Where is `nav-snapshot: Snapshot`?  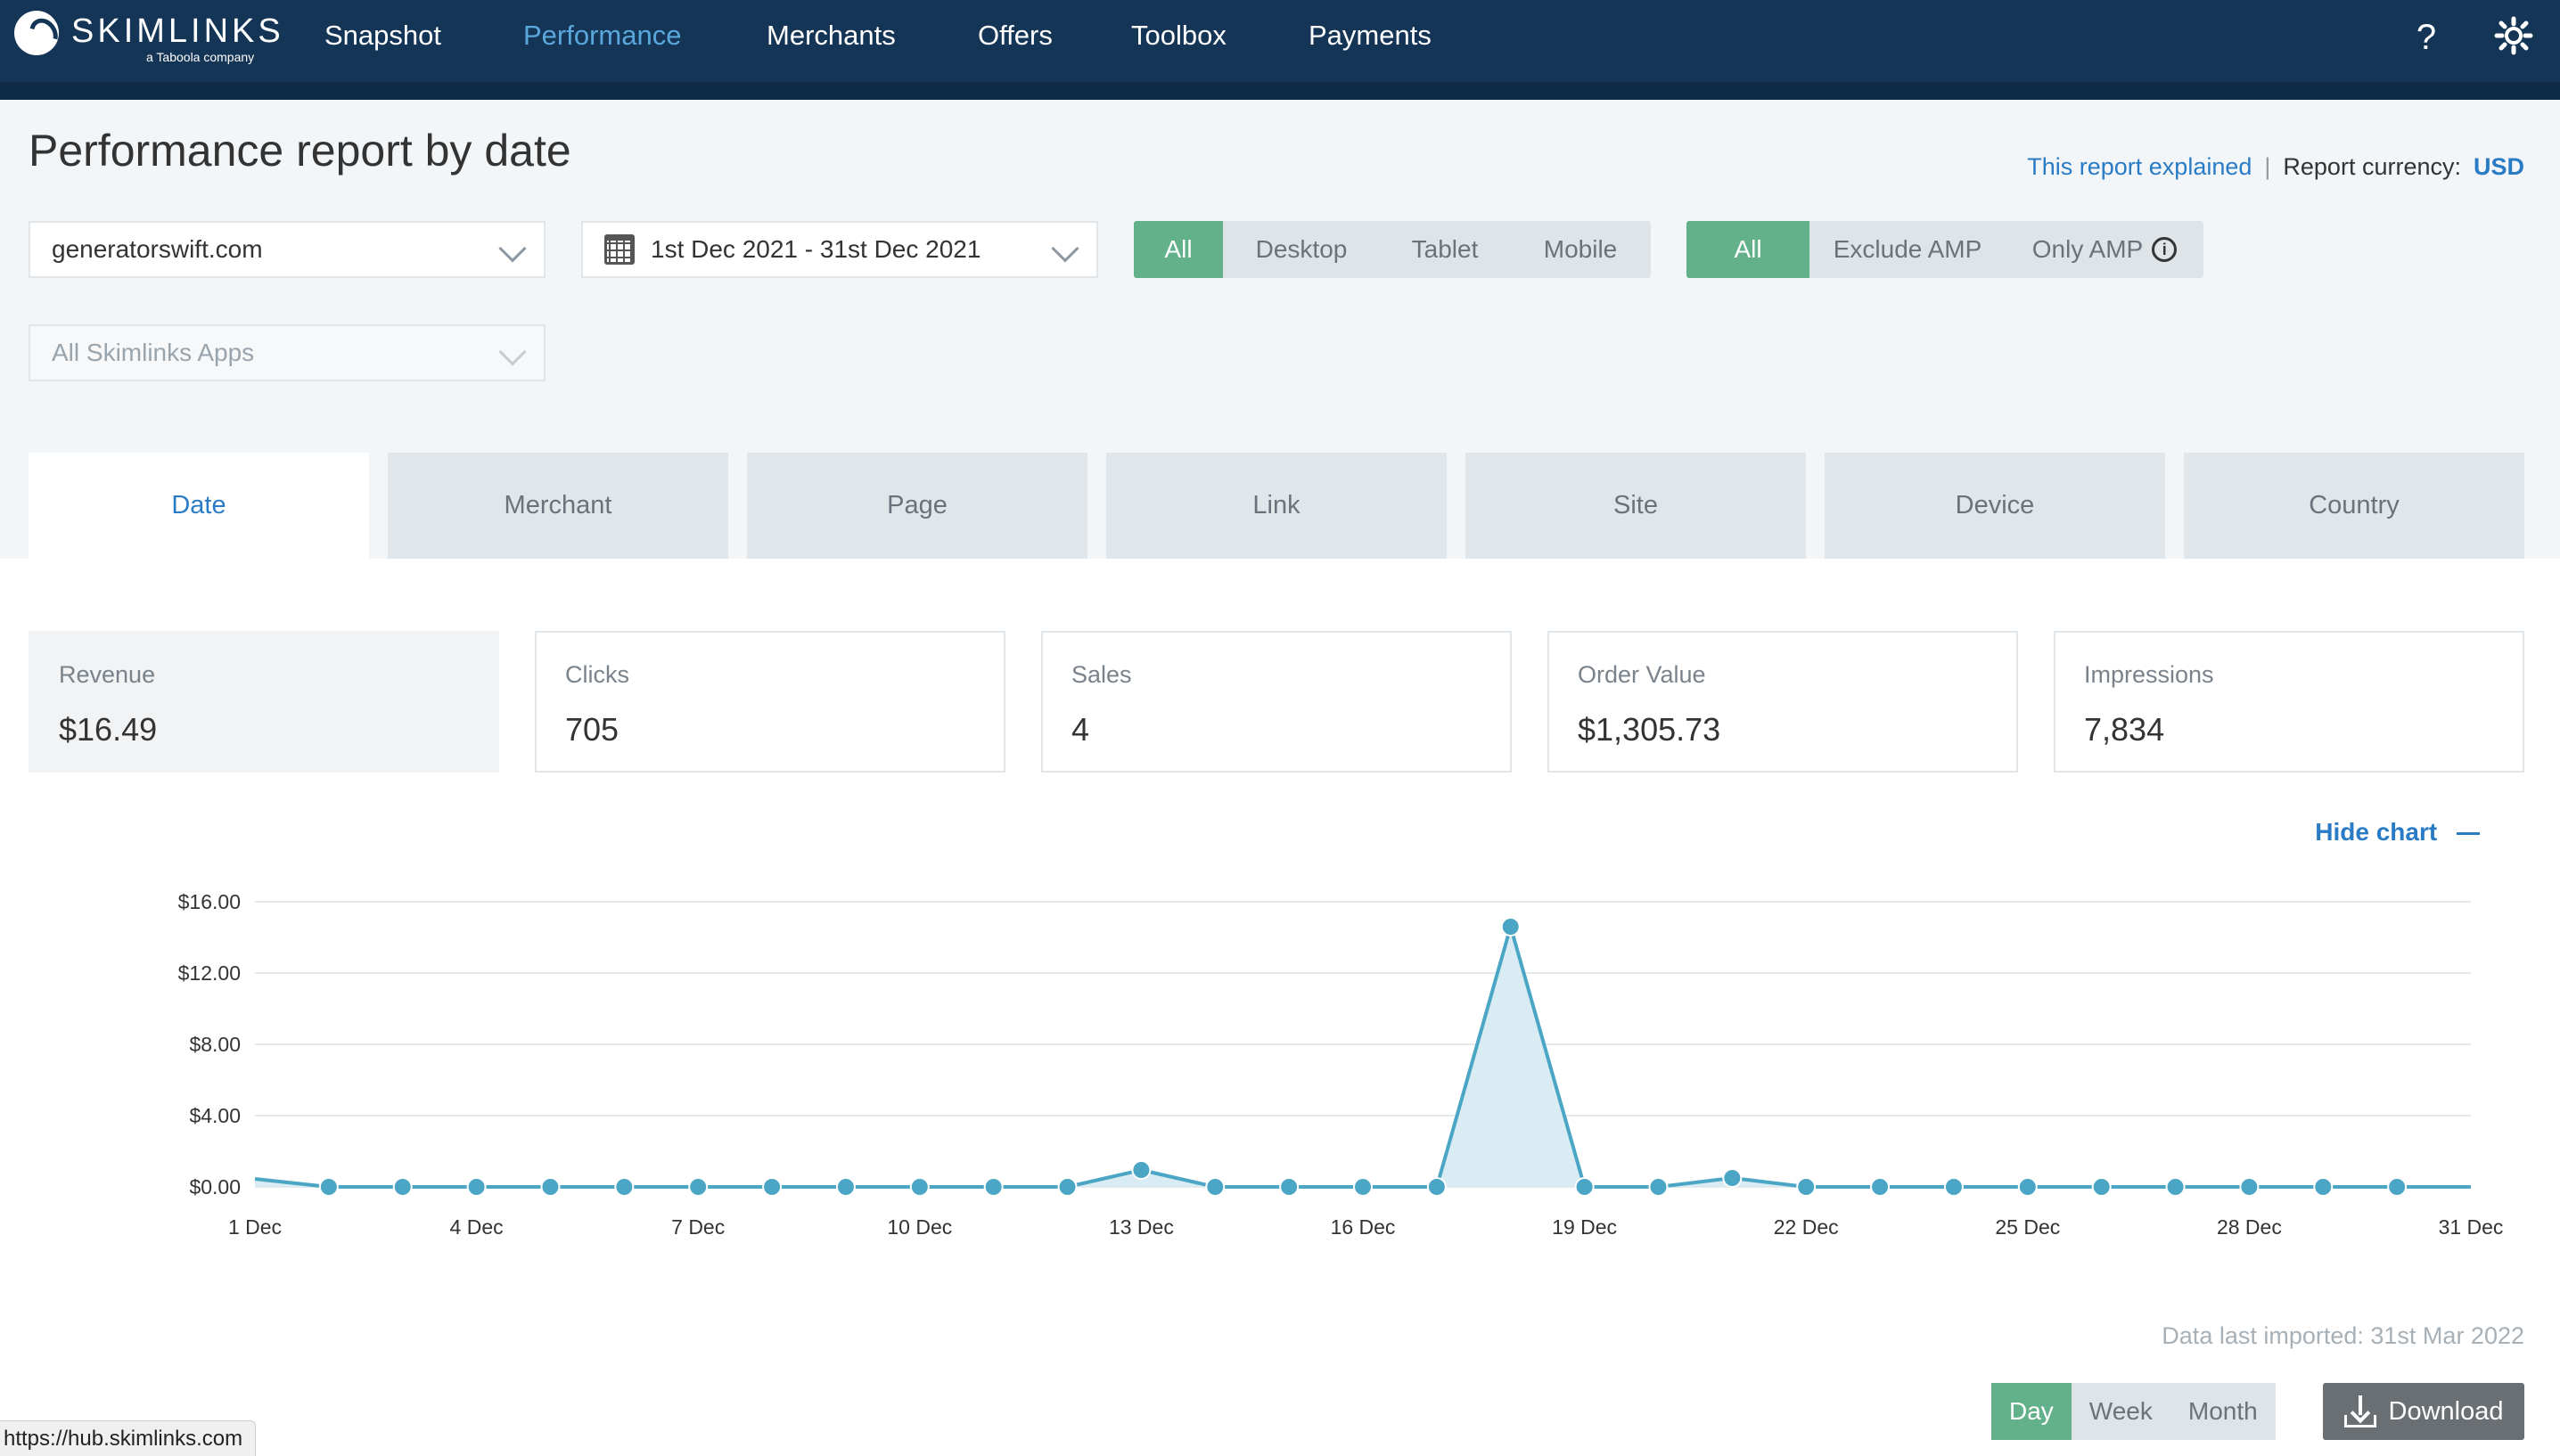 nav-snapshot: Snapshot is located at coordinates (382, 36).